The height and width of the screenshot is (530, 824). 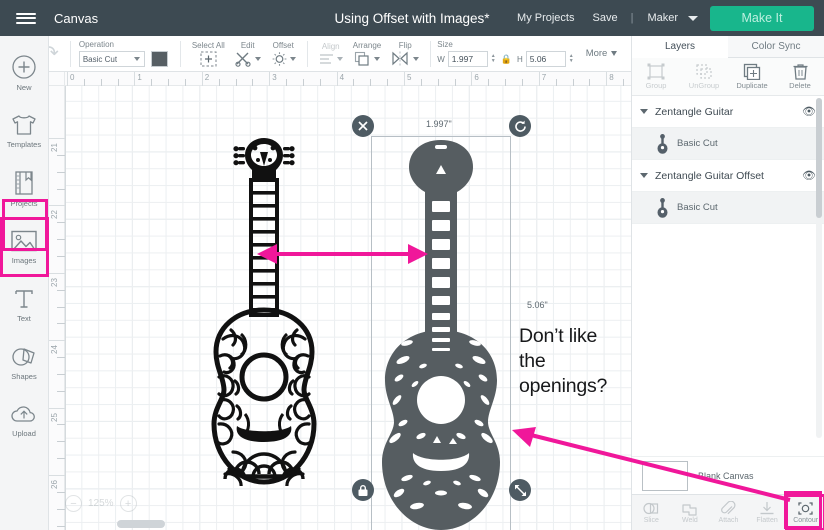 I want to click on sidebar-item-projects: Projects, so click(x=24, y=189).